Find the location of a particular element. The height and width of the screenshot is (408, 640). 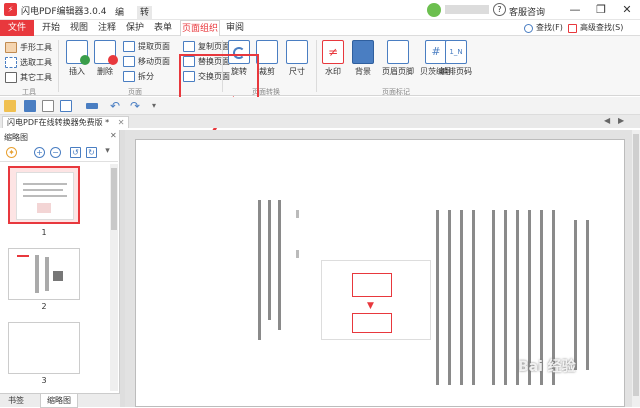

menu-review: 审阅 is located at coordinates (235, 28).